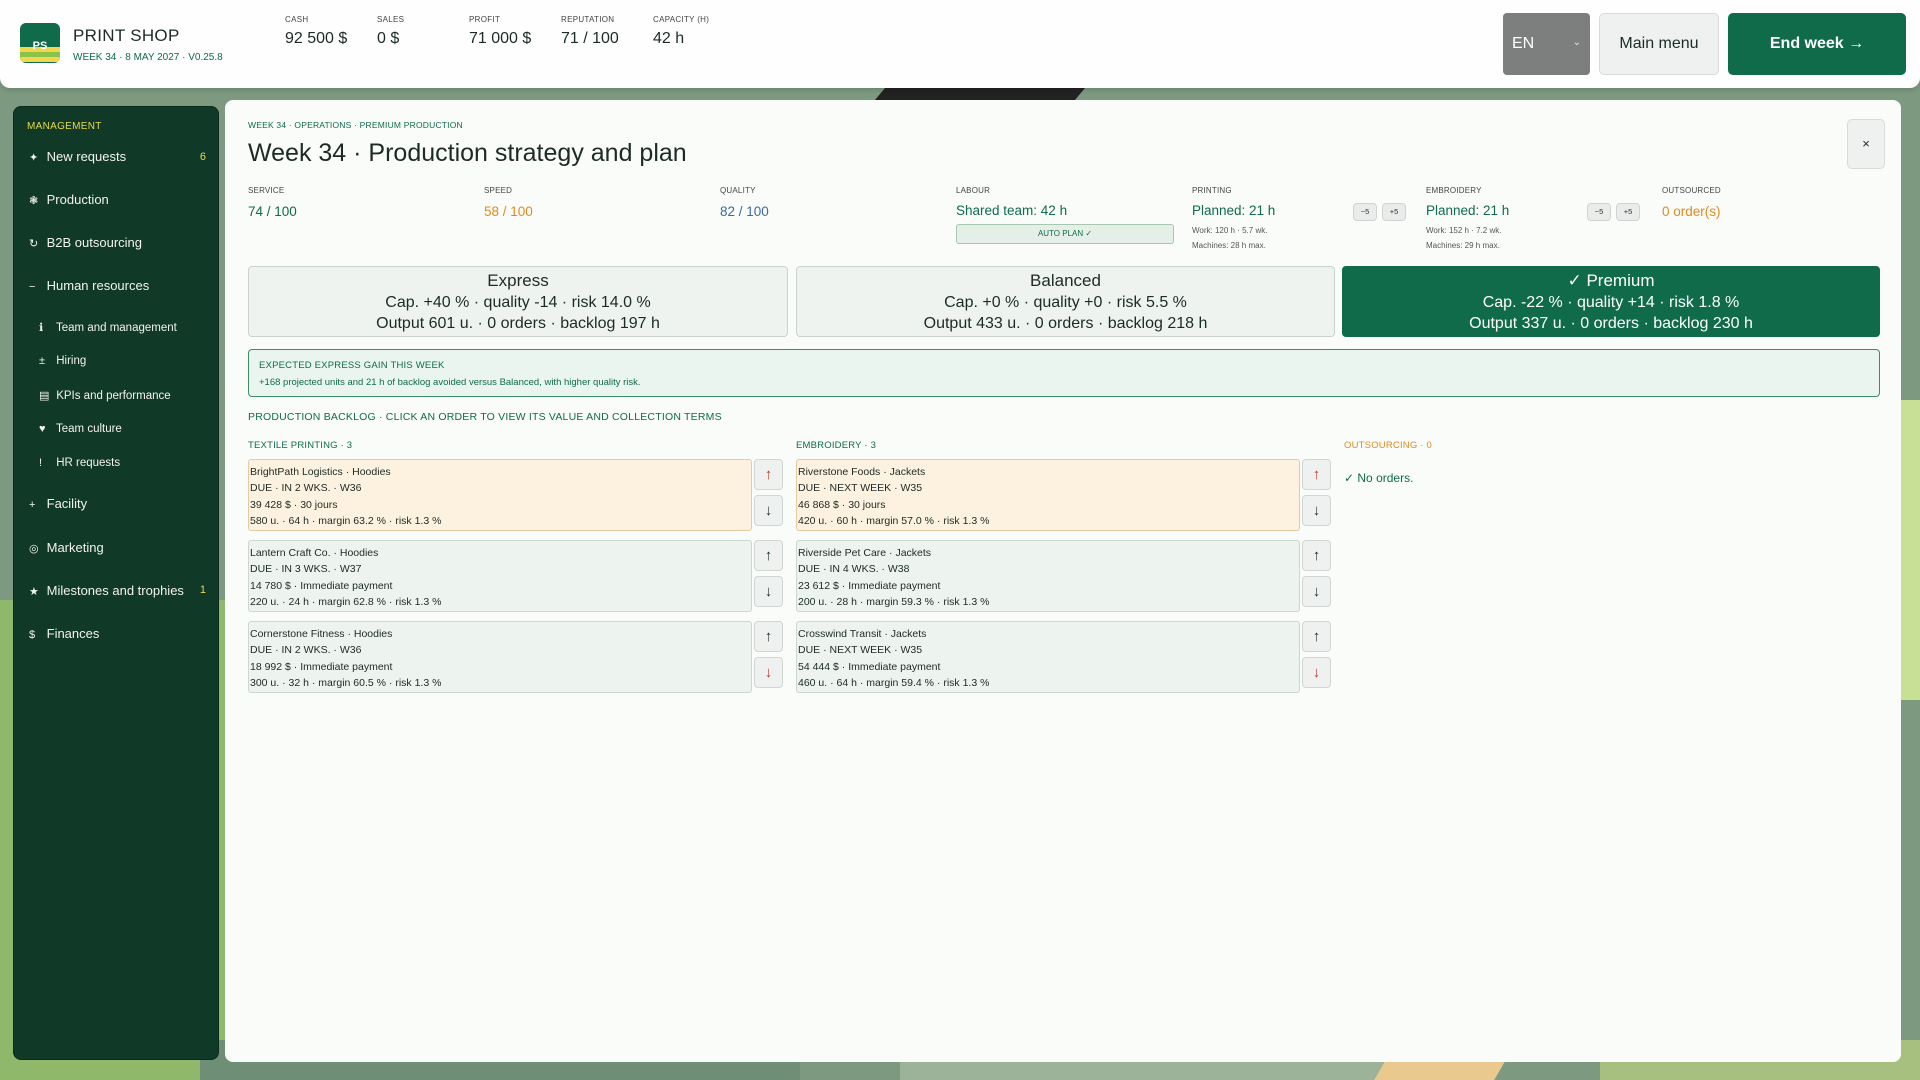 The width and height of the screenshot is (1920, 1080). I want to click on textile-printing-heading: TEXTILE PRINTING · 3, so click(300, 445).